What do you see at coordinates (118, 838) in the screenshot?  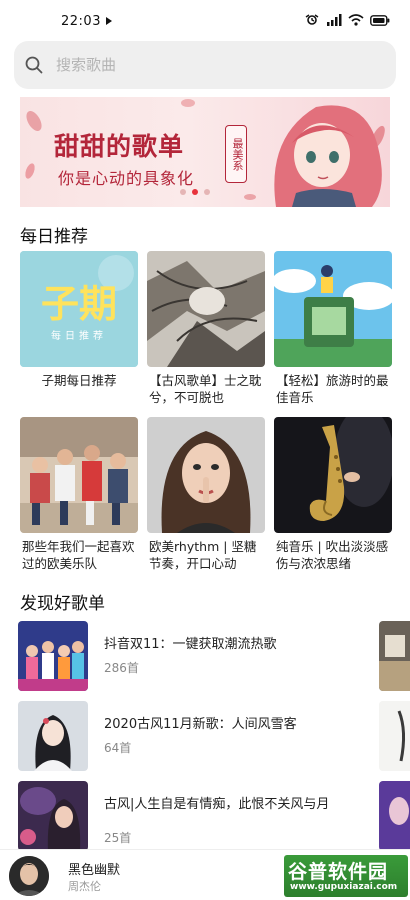 I see `track-count: 25首` at bounding box center [118, 838].